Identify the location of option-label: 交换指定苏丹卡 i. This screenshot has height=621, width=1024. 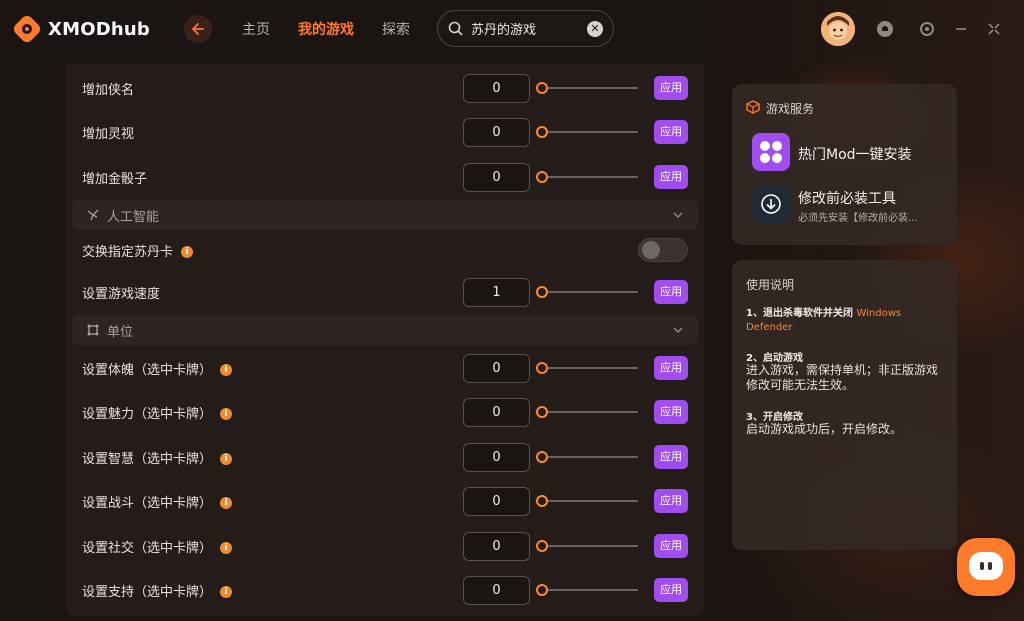
(138, 250).